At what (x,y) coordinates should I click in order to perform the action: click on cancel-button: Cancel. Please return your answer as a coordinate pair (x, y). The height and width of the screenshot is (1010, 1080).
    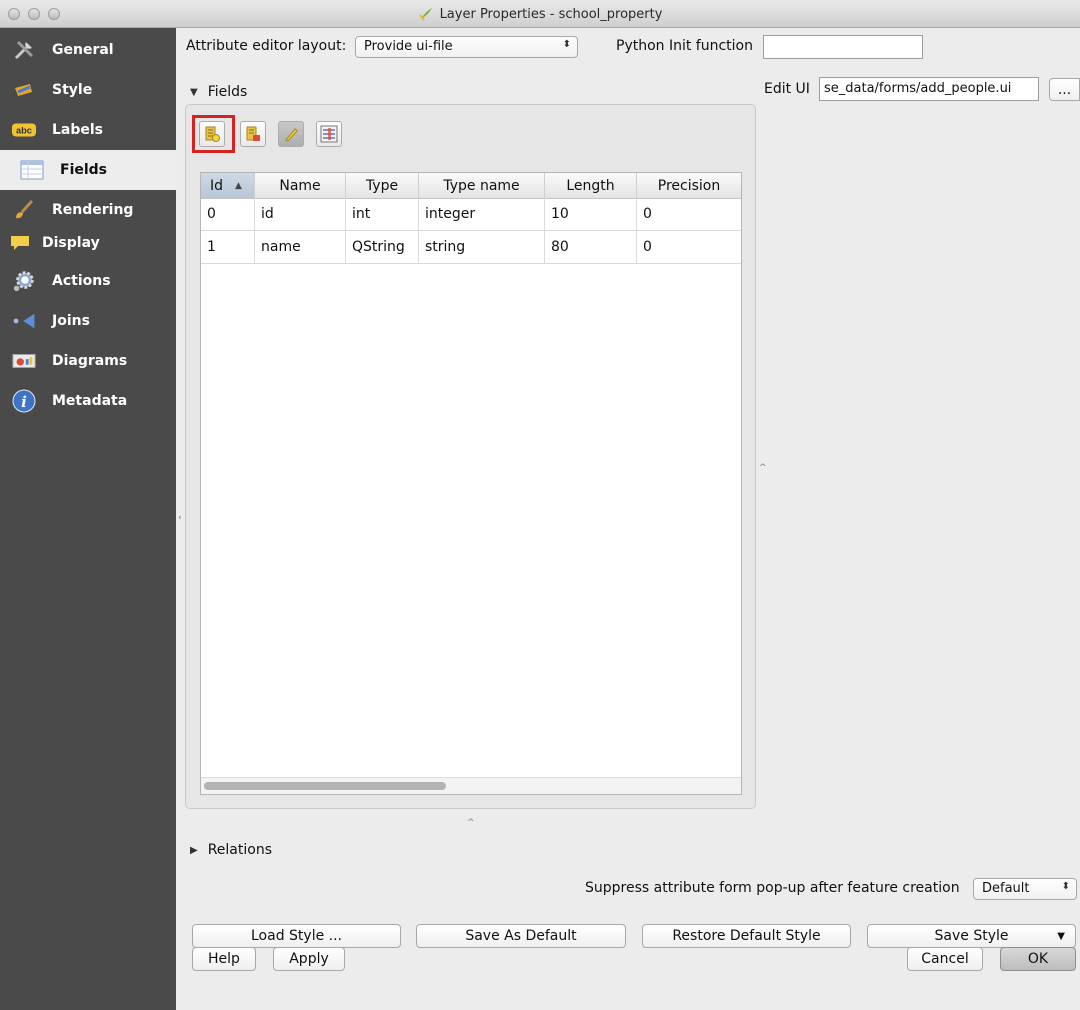
    Looking at the image, I should click on (945, 959).